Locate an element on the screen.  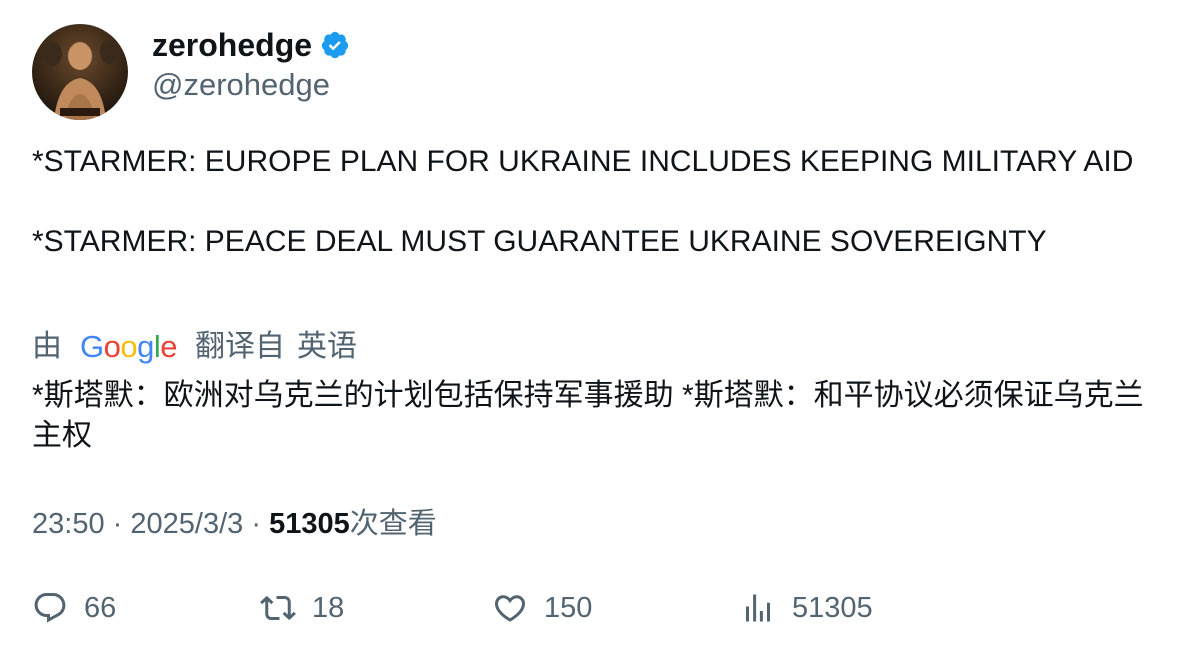
reply-icon is located at coordinates (50, 608).